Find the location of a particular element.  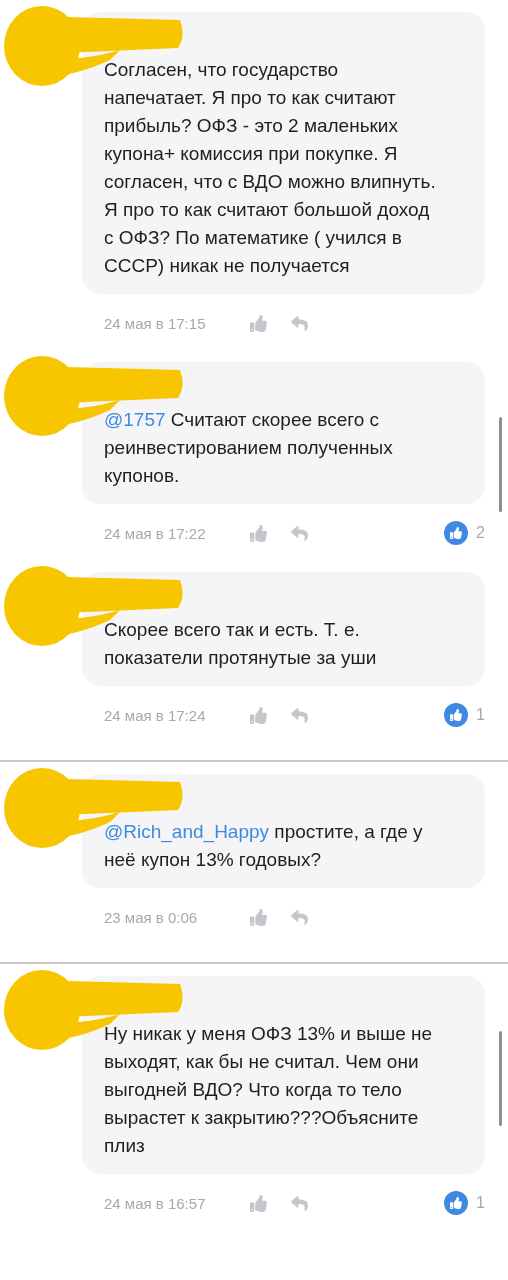

mention-link: @Rich_and_Happy is located at coordinates (187, 831).